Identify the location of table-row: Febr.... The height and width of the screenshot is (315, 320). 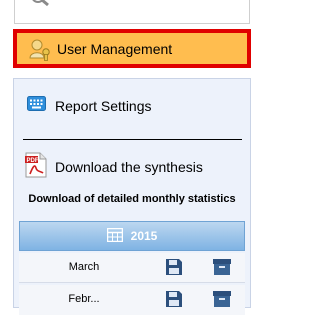
(132, 300).